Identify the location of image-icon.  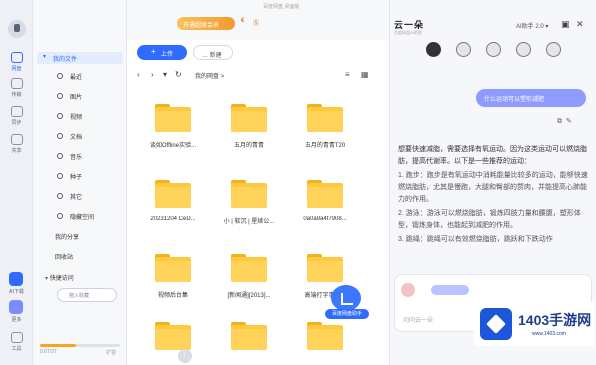
(60, 96).